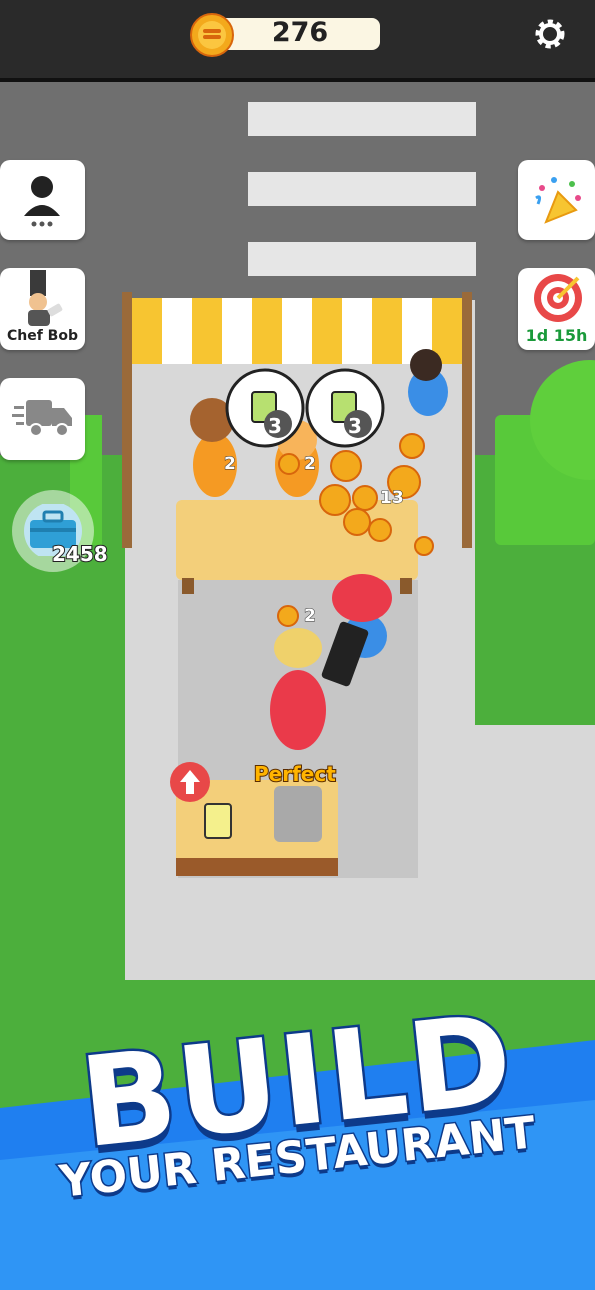 The height and width of the screenshot is (1290, 595). I want to click on person-icon, so click(42, 201).